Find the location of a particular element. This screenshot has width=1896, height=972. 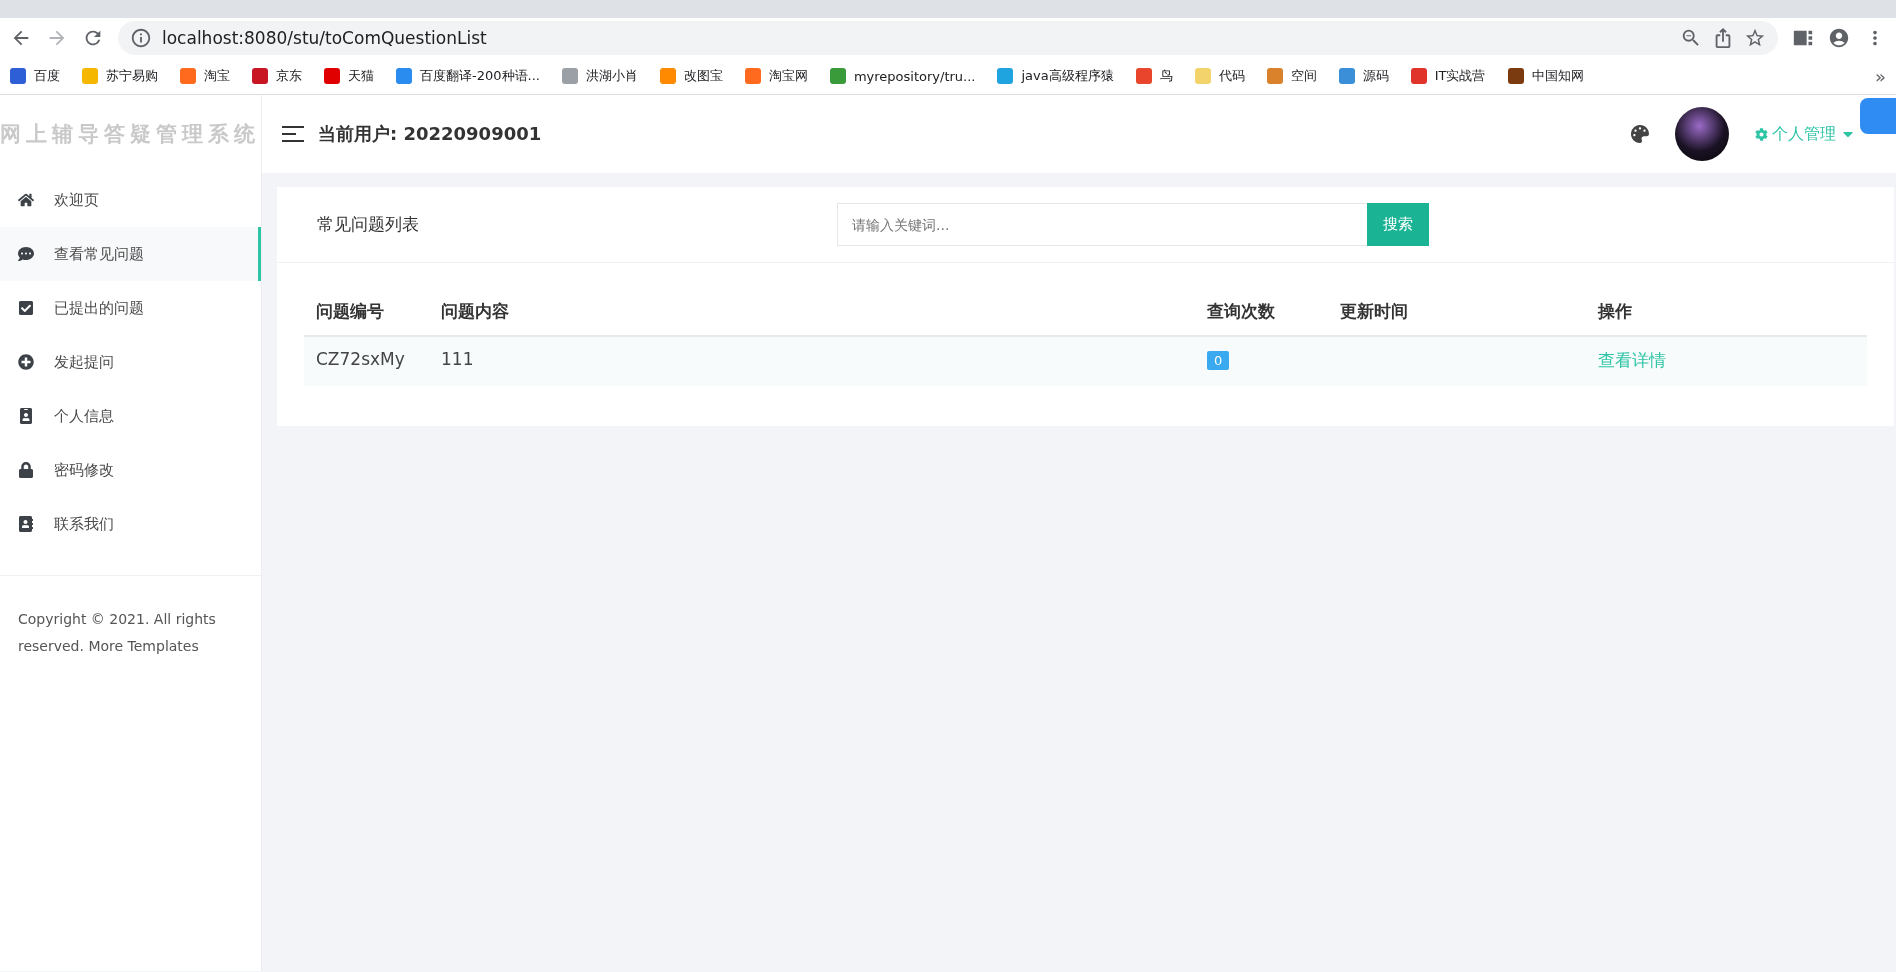

chat-icon is located at coordinates (26, 254).